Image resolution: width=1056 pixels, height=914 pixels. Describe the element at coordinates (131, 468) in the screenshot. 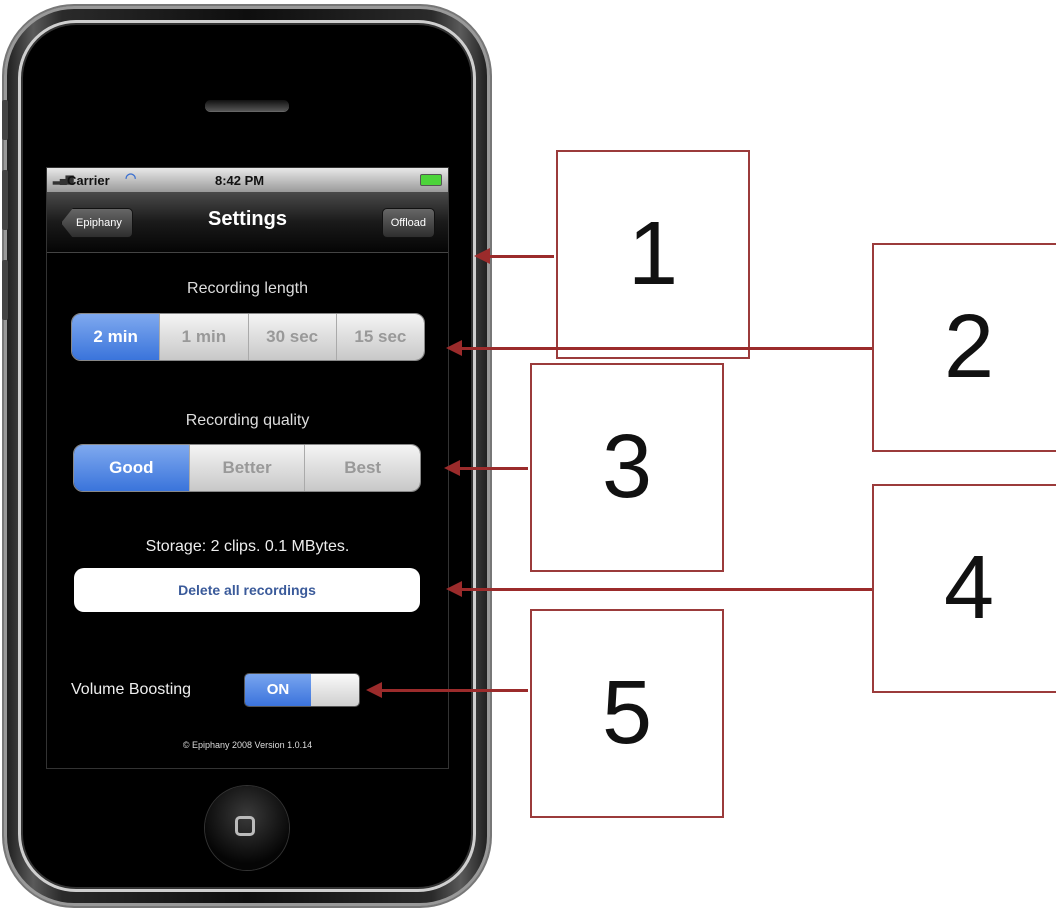

I see `segment-good: Good` at that location.